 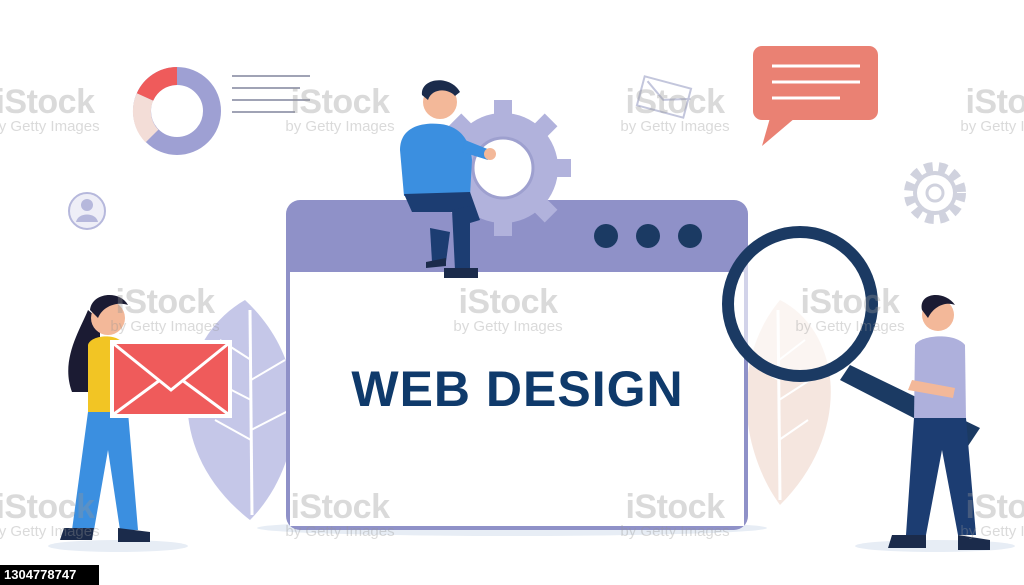 I want to click on donut-chart-icon, so click(x=176, y=111).